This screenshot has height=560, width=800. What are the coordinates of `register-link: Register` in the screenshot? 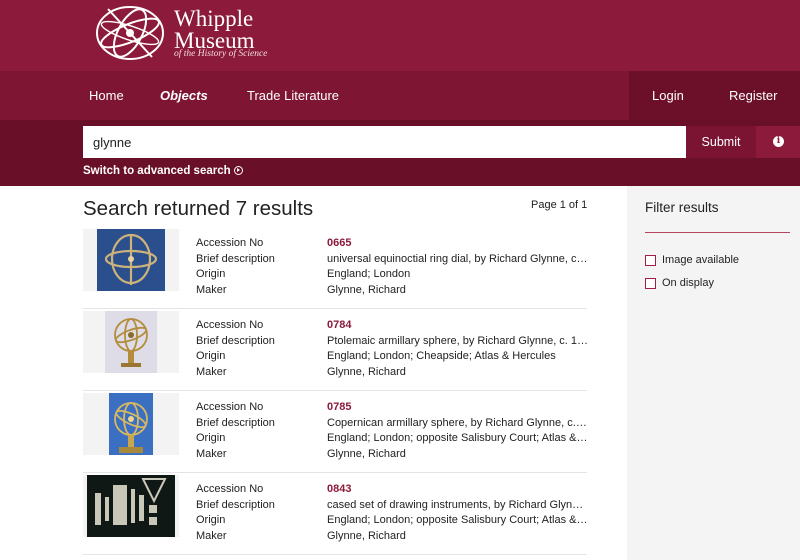 It's located at (753, 95).